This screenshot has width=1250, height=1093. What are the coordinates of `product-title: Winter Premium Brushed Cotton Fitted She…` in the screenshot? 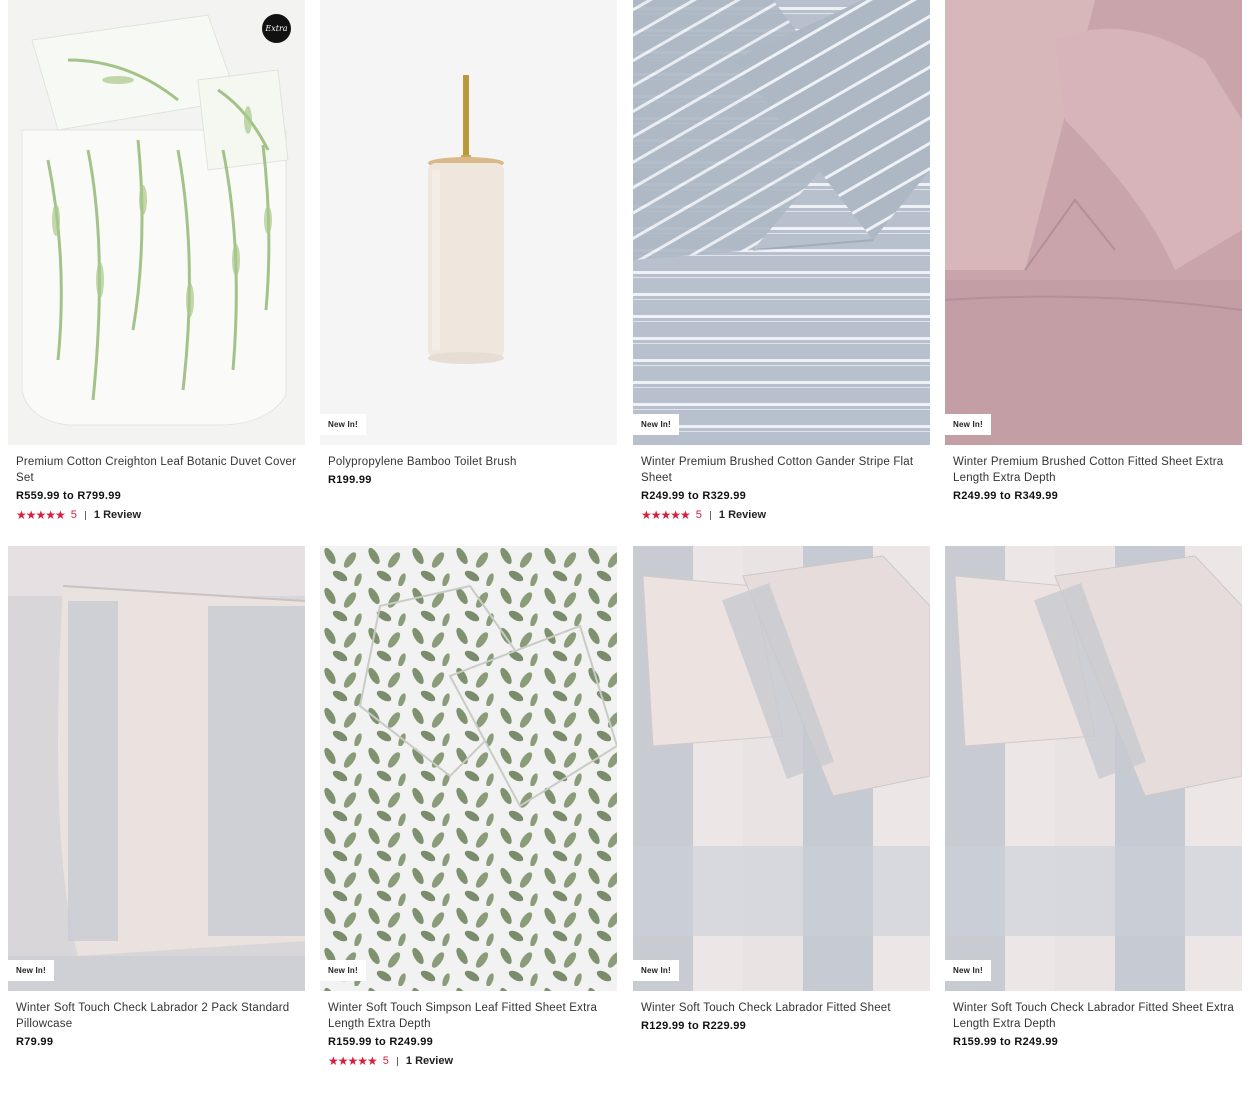 It's located at (1093, 470).